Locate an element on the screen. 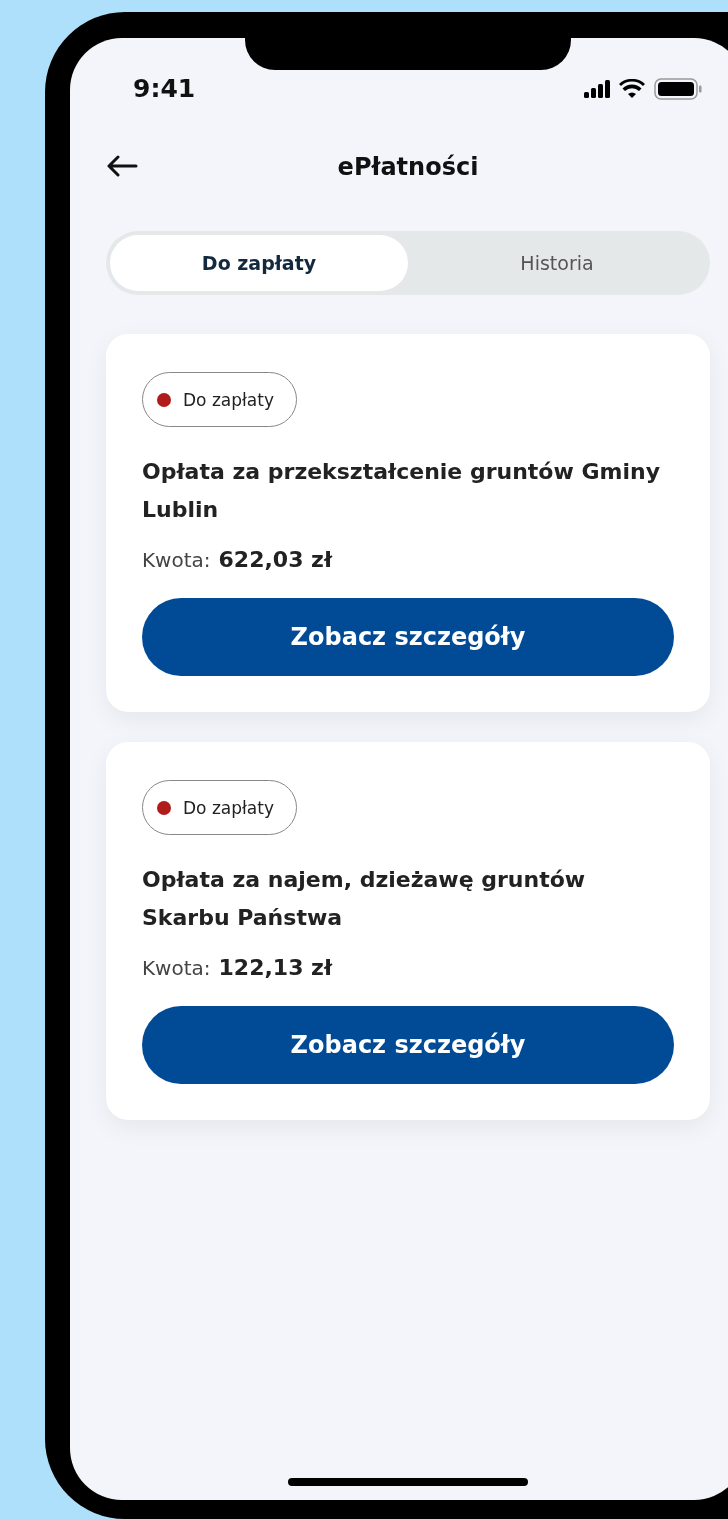 This screenshot has width=728, height=1519. amount-value: 122,13 zł is located at coordinates (275, 967).